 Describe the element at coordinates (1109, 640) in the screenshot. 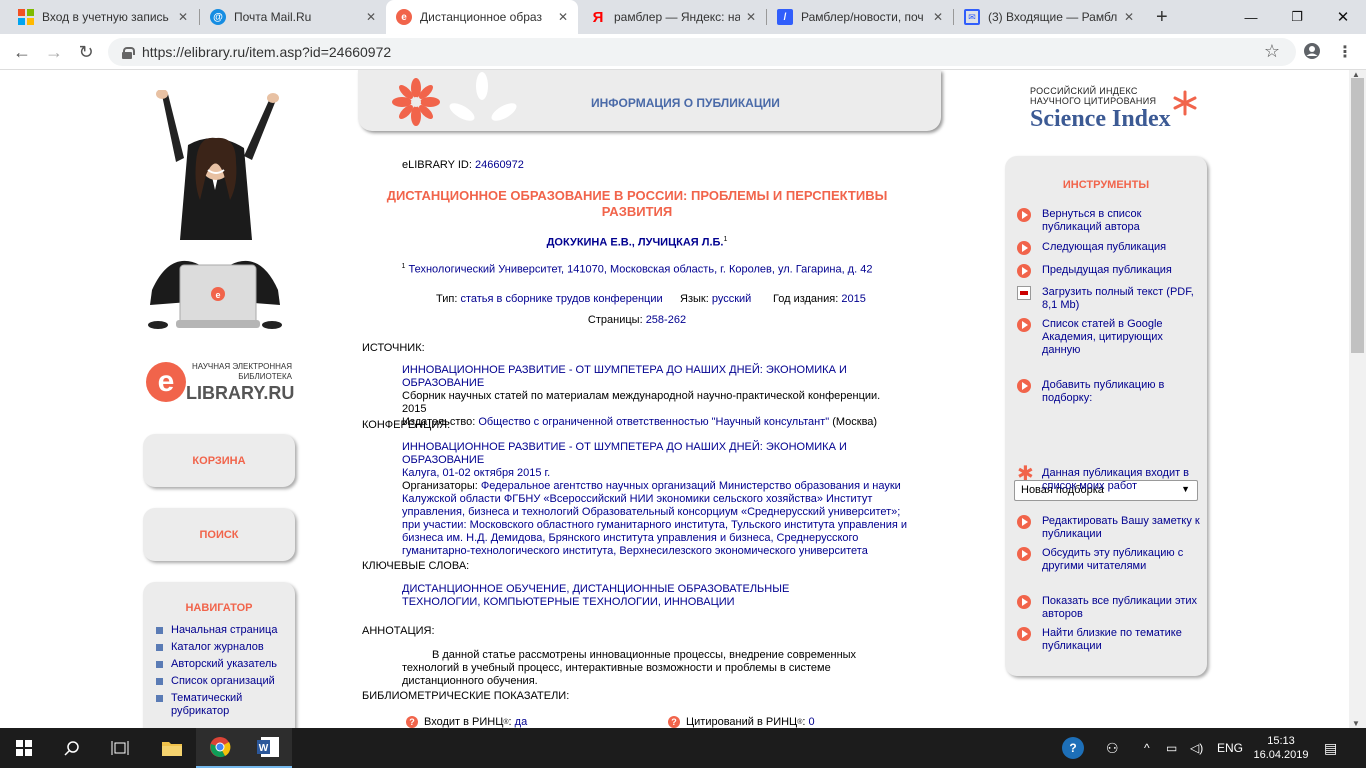

I see `find-similar-link: Найти близкие по тематике публикации` at that location.